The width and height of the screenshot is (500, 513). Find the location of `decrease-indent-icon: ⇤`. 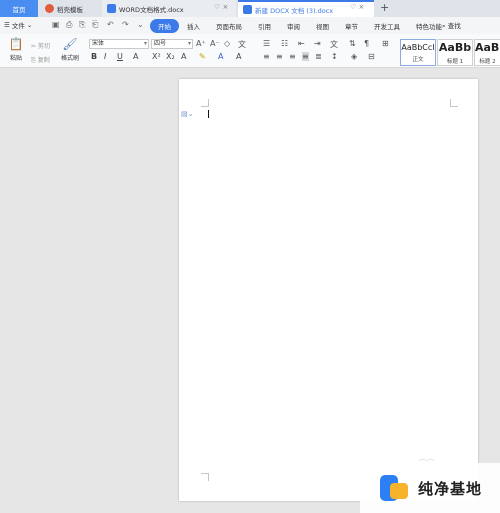

decrease-indent-icon: ⇤ is located at coordinates (301, 43).